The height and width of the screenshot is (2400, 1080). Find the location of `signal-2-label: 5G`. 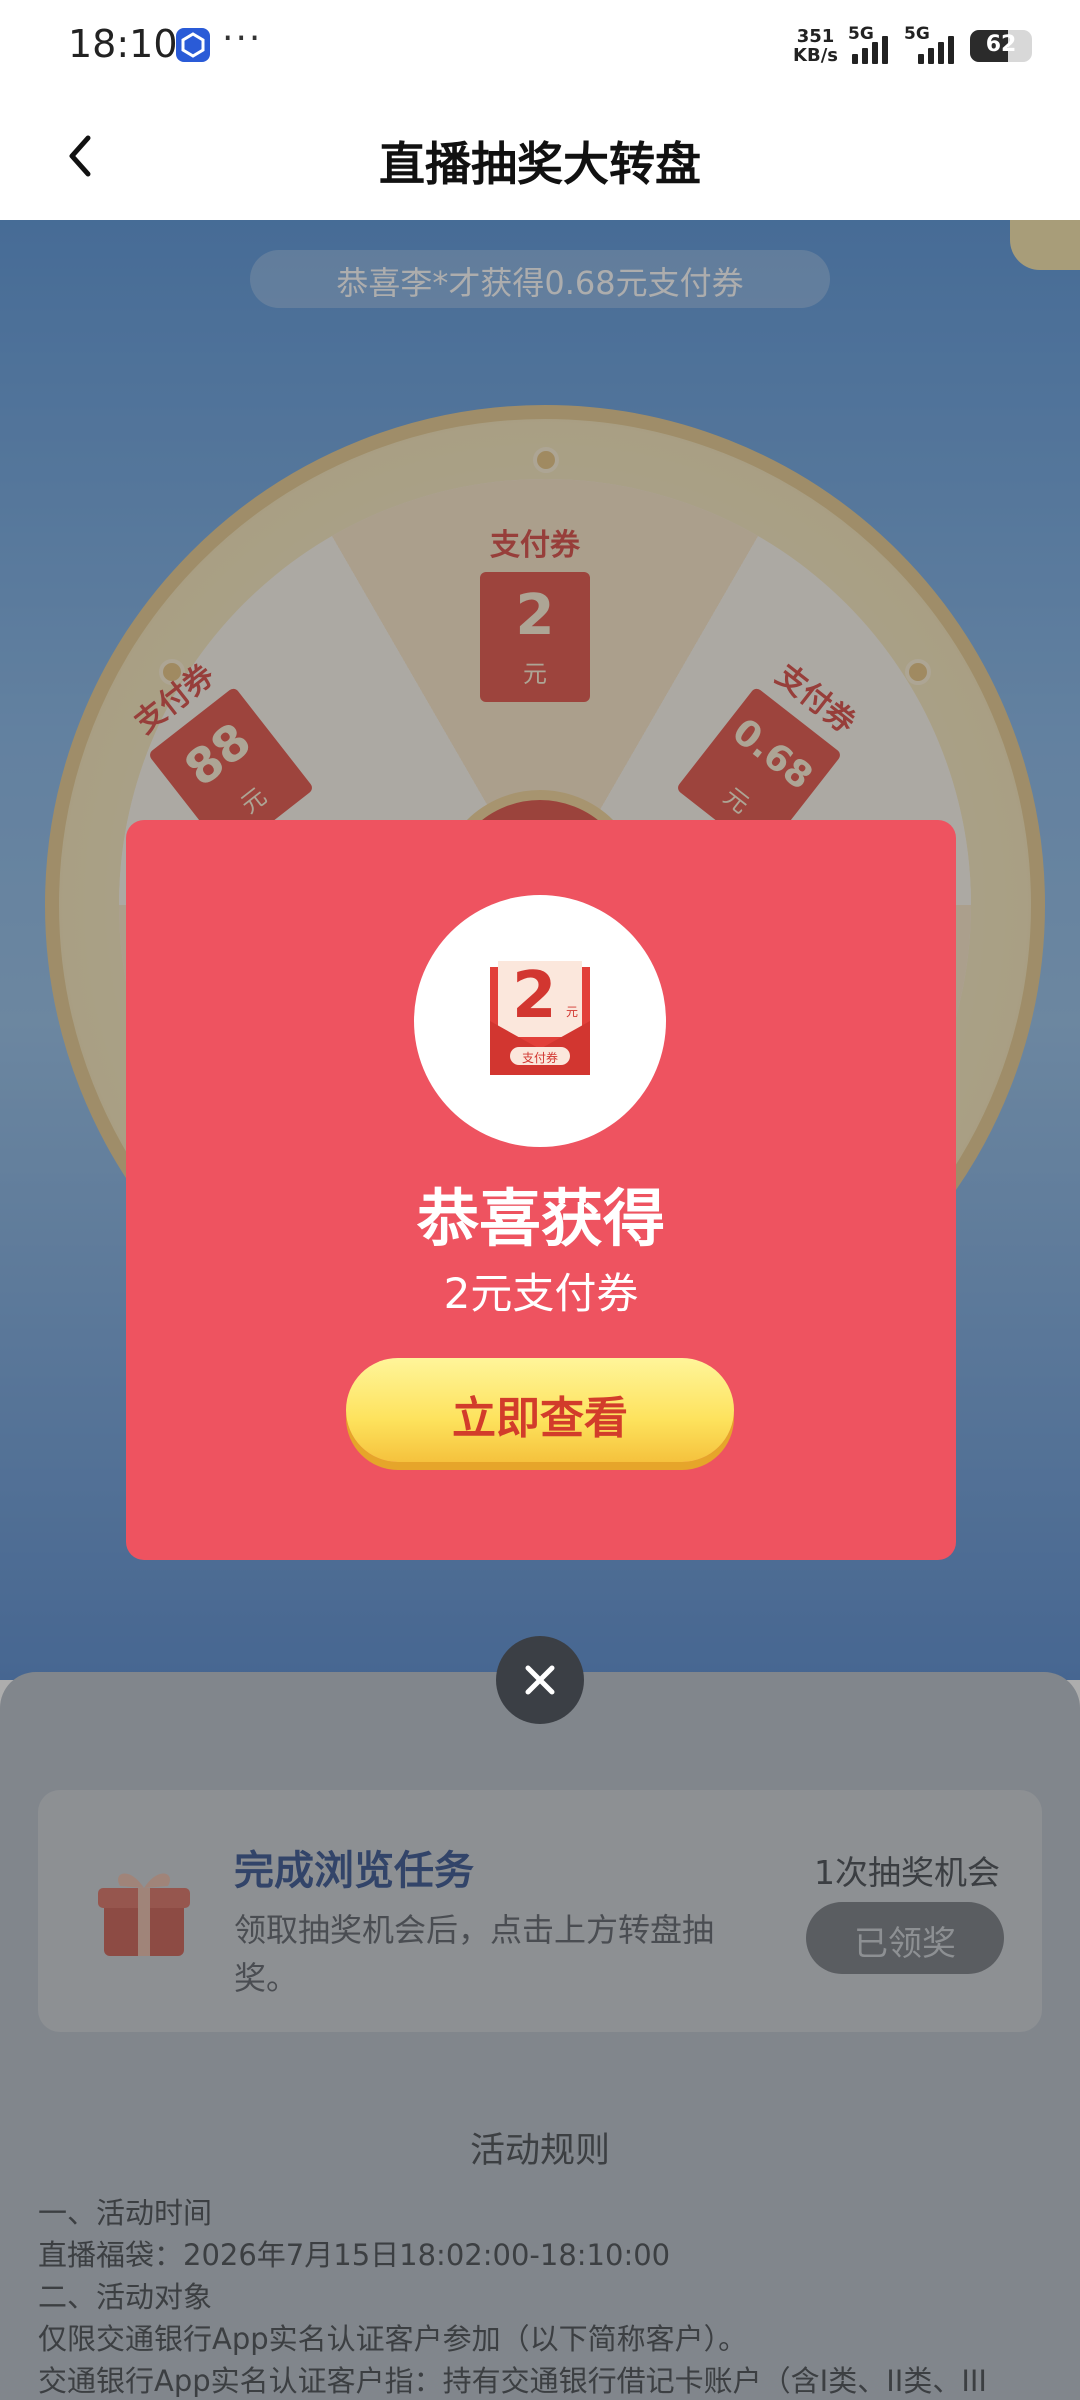

signal-2-label: 5G is located at coordinates (917, 34).